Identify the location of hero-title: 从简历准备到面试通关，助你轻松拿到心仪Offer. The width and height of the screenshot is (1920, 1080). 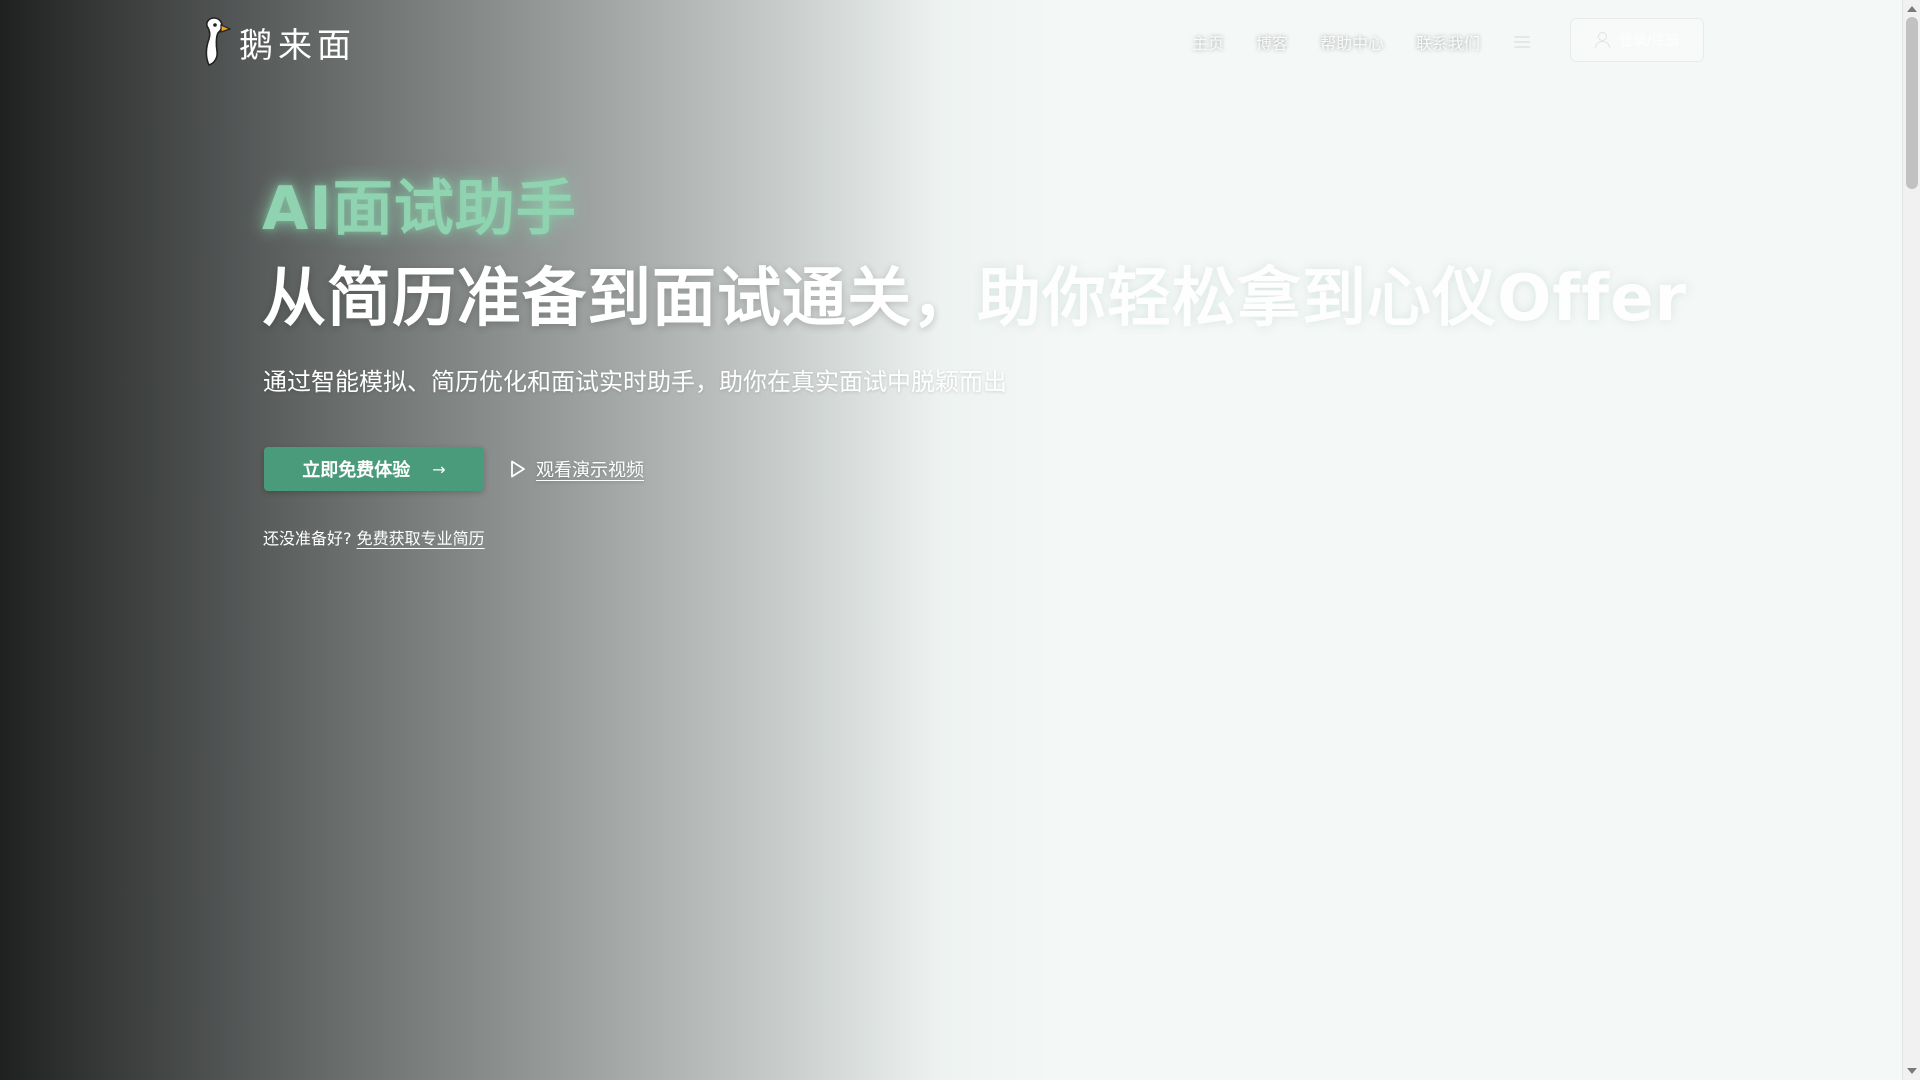
(974, 293).